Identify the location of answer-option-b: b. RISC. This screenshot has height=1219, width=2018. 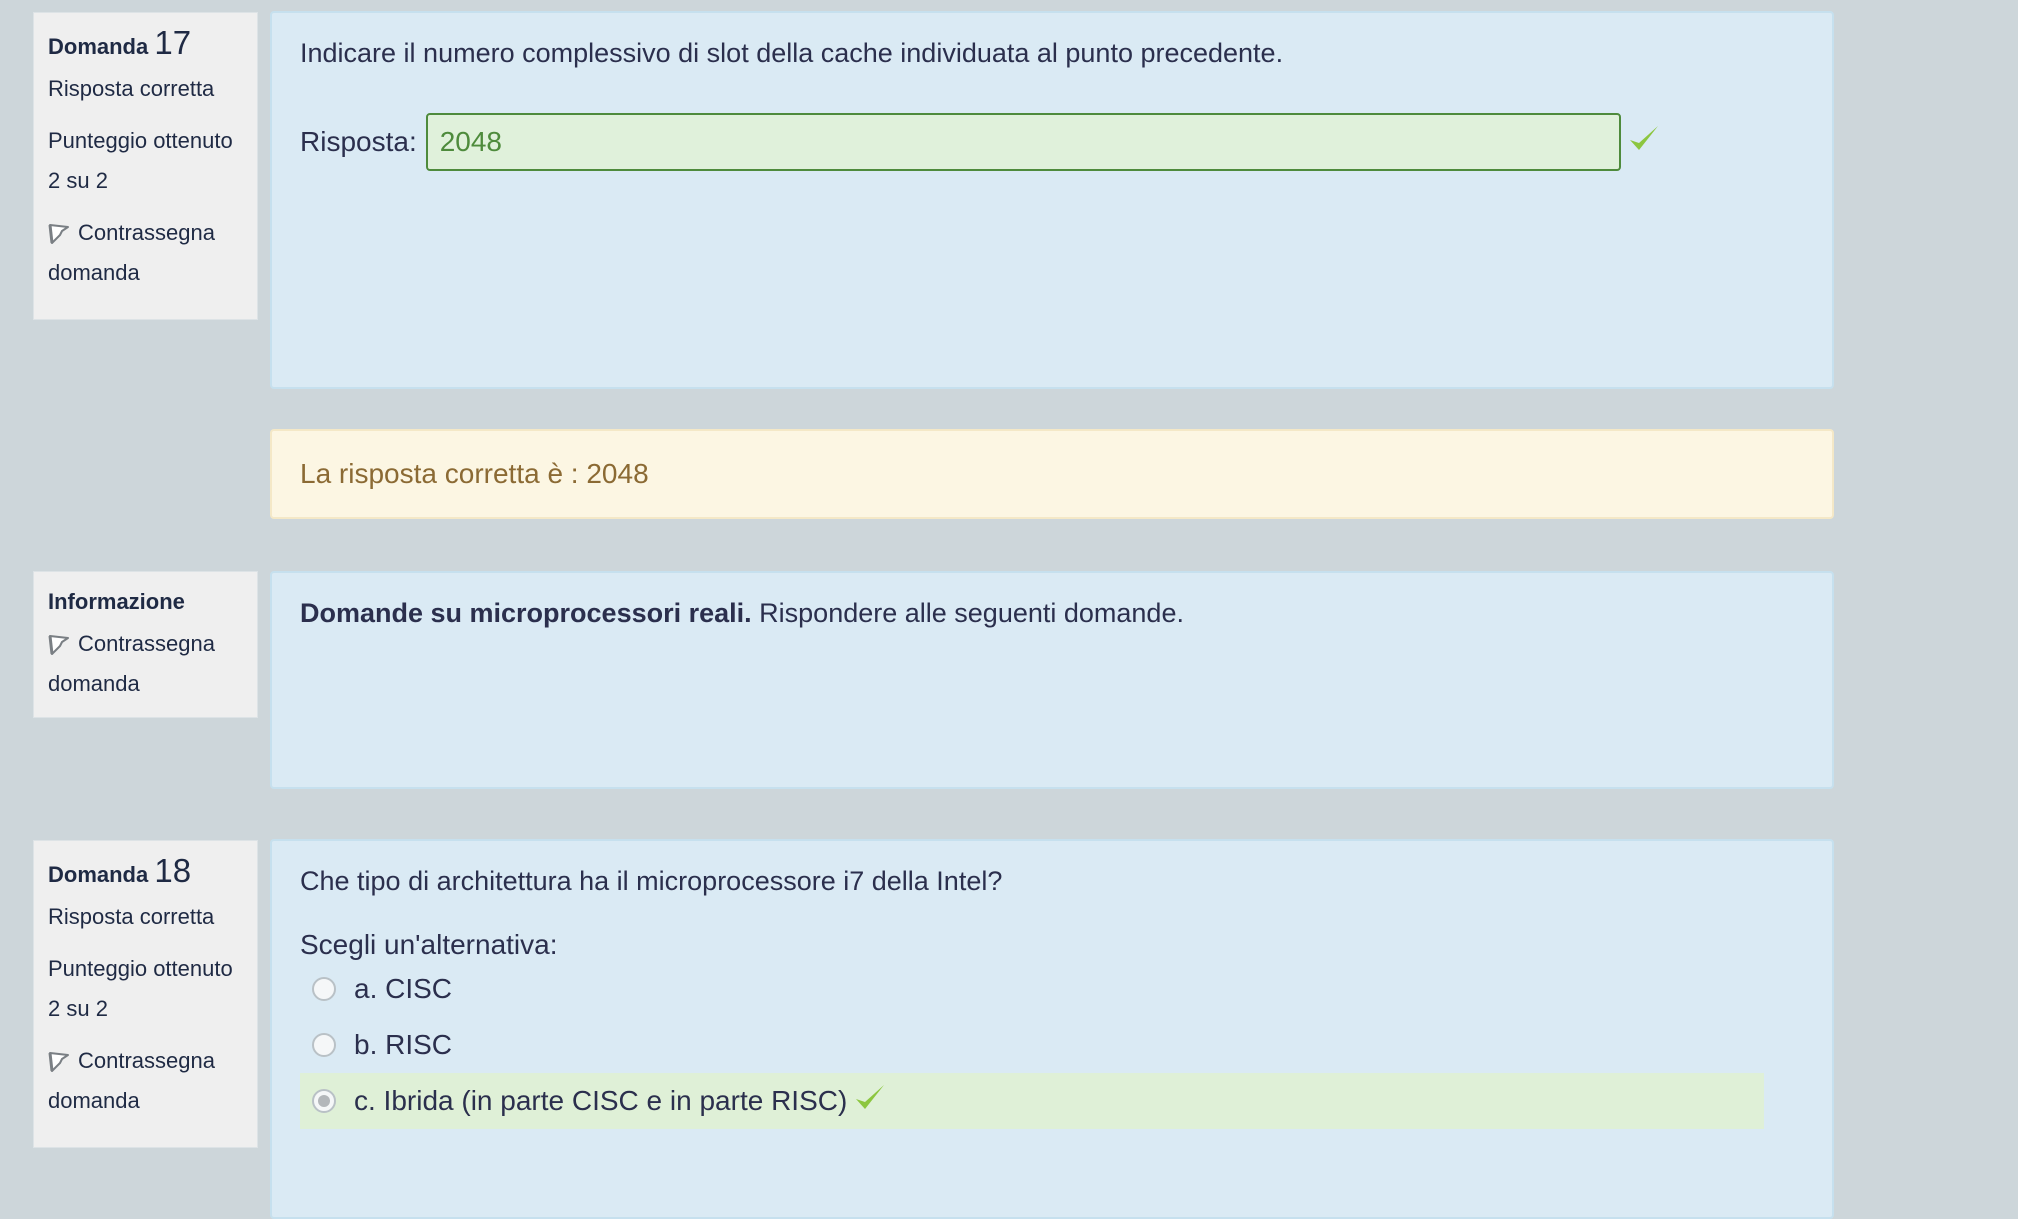
(1052, 1045).